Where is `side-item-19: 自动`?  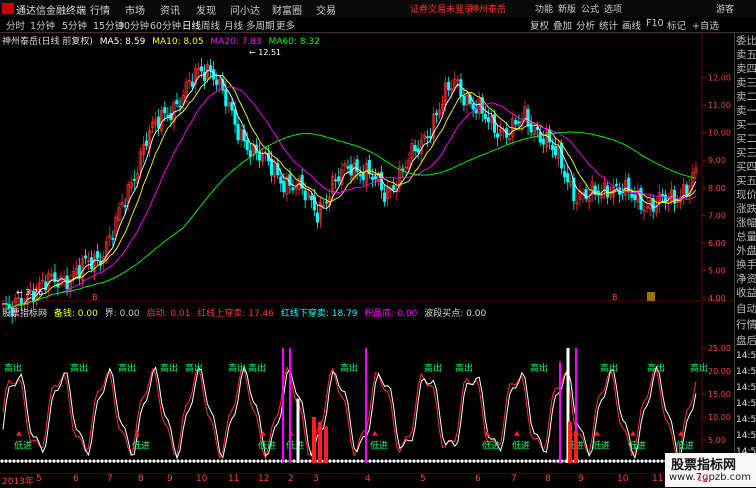 side-item-19: 自动 is located at coordinates (746, 308).